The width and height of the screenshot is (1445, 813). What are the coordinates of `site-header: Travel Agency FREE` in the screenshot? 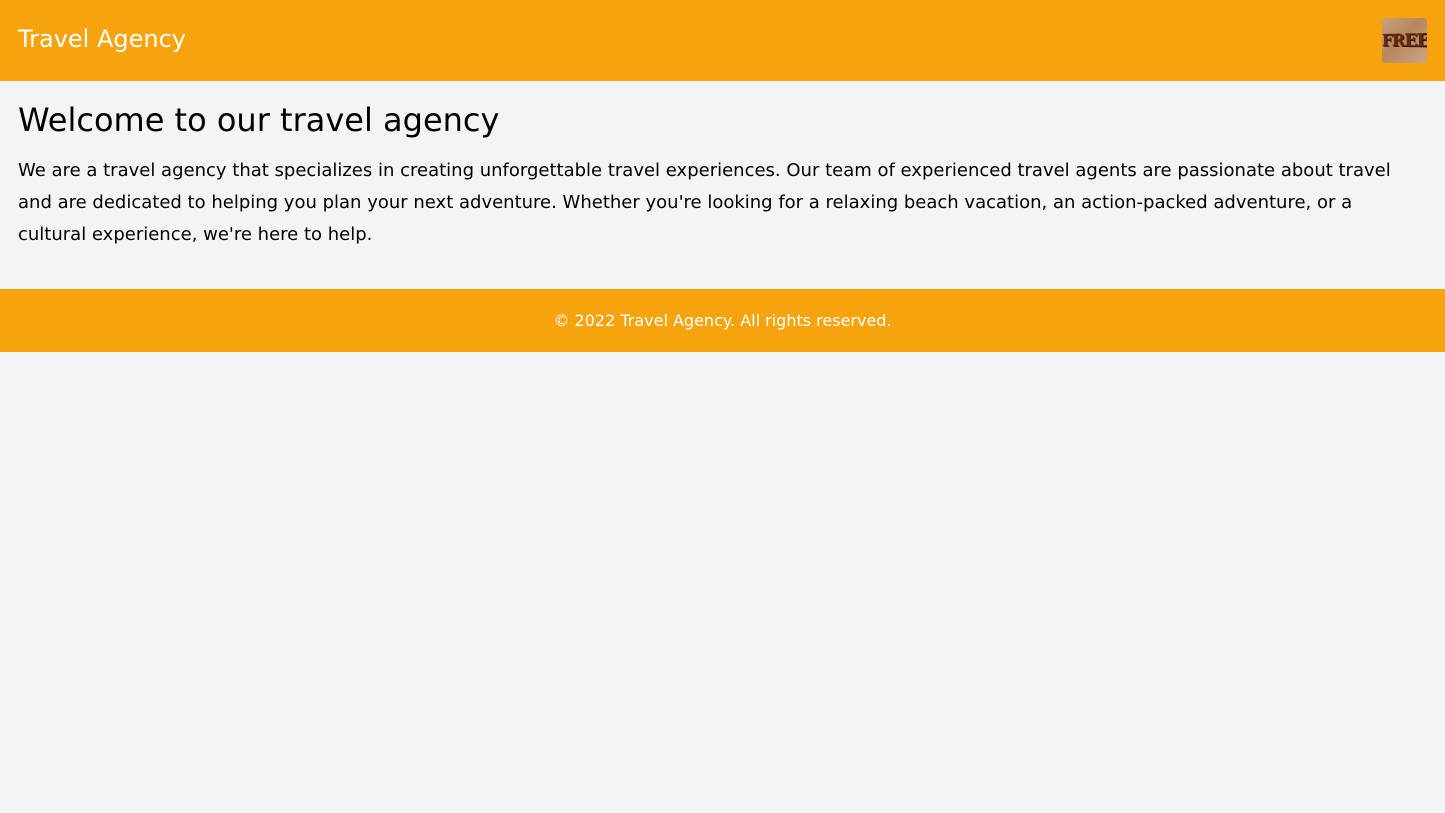 It's located at (722, 40).